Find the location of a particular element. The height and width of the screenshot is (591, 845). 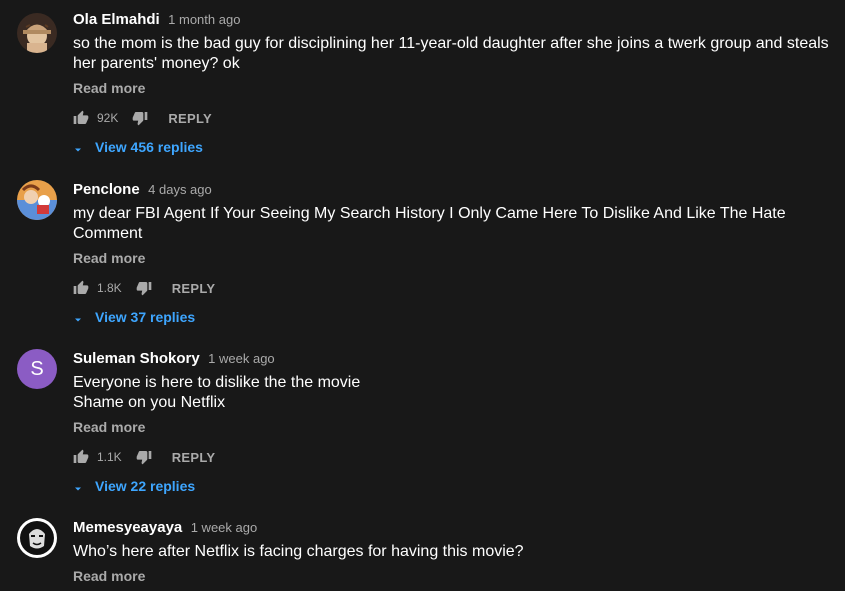

like-count: 92K is located at coordinates (108, 118).